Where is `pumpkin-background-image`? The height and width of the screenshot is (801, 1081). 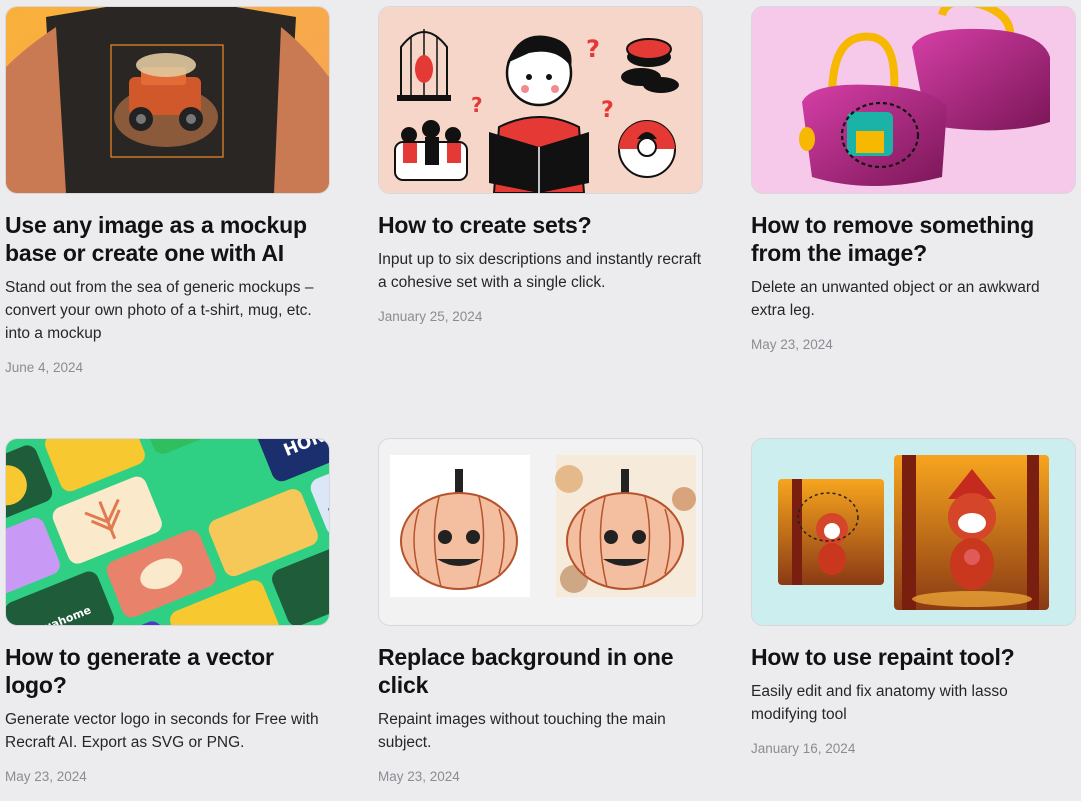 pumpkin-background-image is located at coordinates (540, 532).